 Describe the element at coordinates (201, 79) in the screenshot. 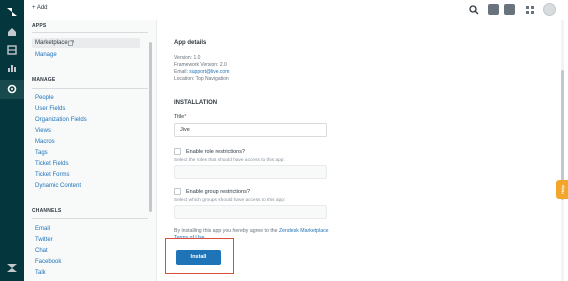

I see `app-location: Location: Top Navigation` at that location.